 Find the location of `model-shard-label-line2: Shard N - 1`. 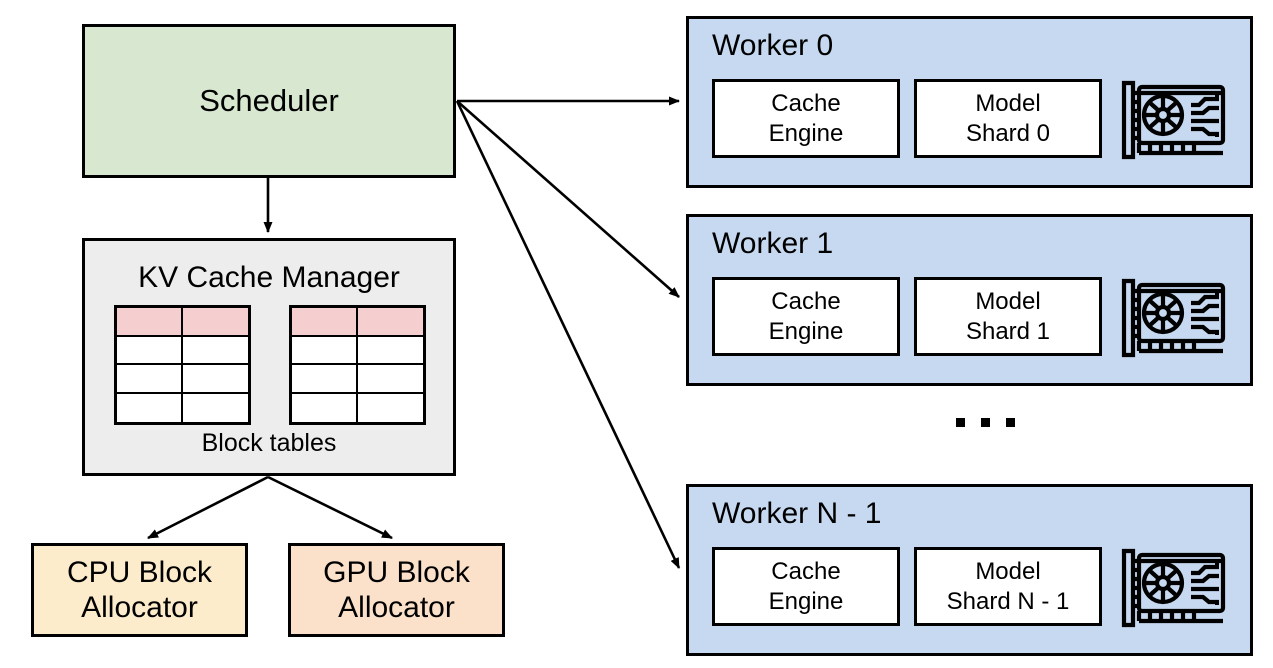

model-shard-label-line2: Shard N - 1 is located at coordinates (1008, 601).